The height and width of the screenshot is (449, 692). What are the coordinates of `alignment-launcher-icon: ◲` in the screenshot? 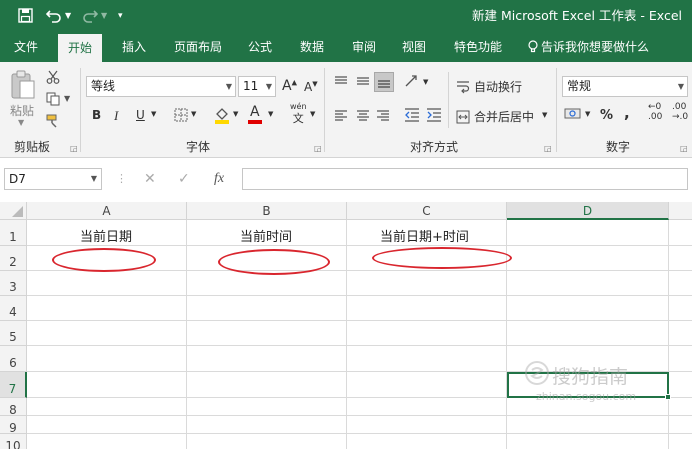 It's located at (548, 148).